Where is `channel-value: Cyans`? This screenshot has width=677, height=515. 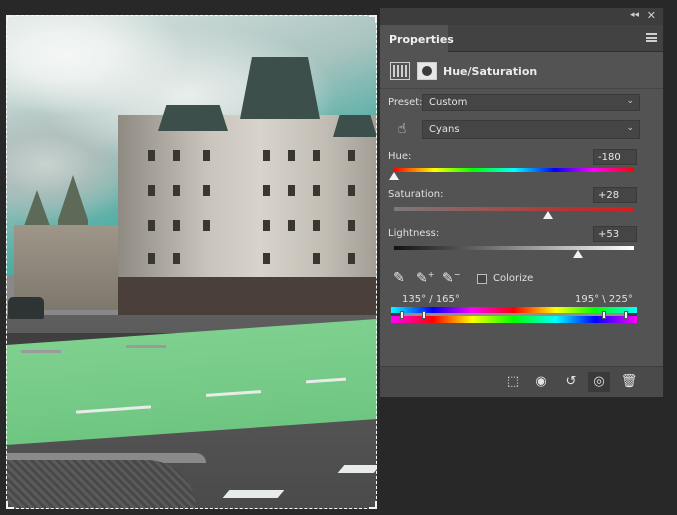
channel-value: Cyans is located at coordinates (444, 129).